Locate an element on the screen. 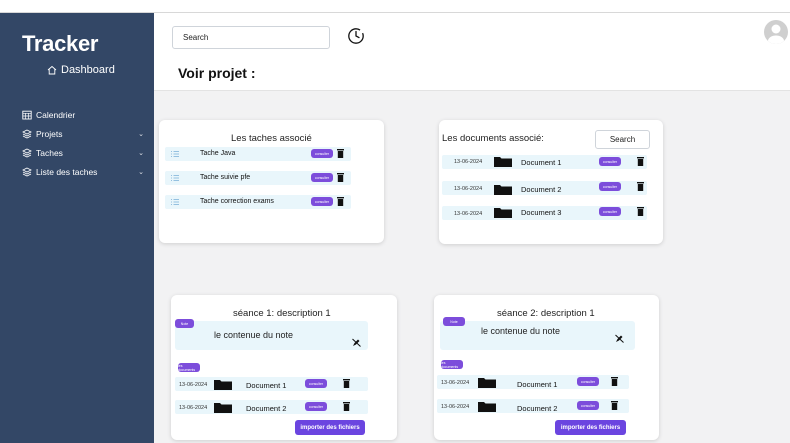  sidebar-item-label: Liste des taches is located at coordinates (67, 171).